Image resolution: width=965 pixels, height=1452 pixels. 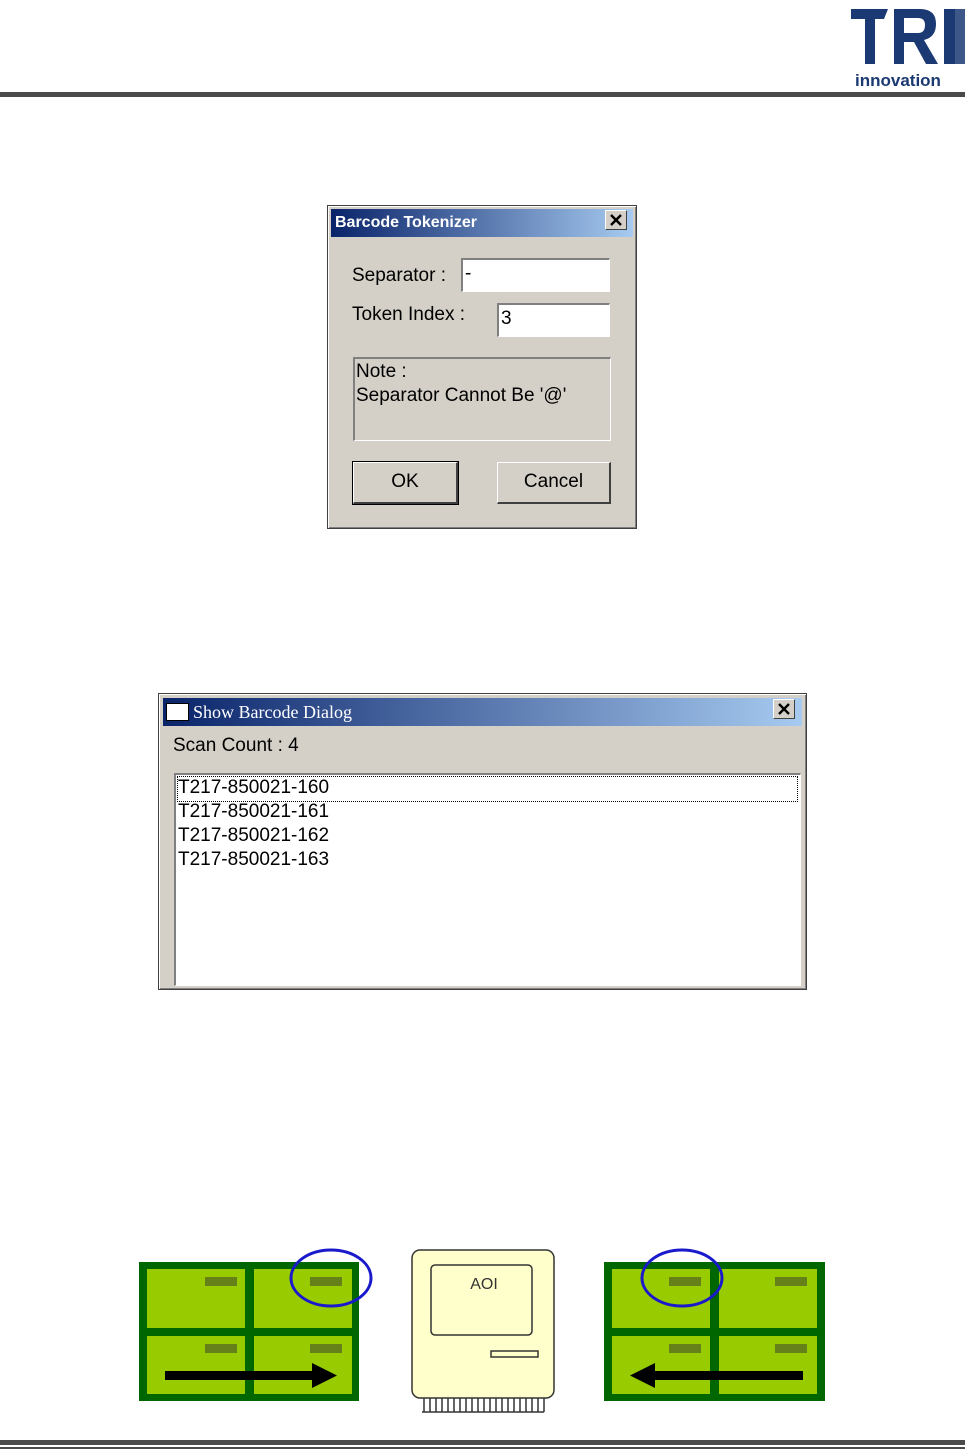 What do you see at coordinates (482, 1448) in the screenshot?
I see `footer-rule-thin` at bounding box center [482, 1448].